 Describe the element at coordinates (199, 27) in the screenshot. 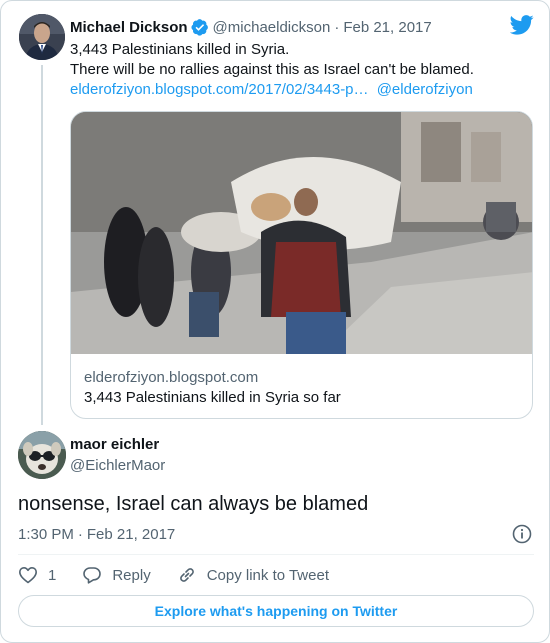

I see `verified-badge-icon` at that location.